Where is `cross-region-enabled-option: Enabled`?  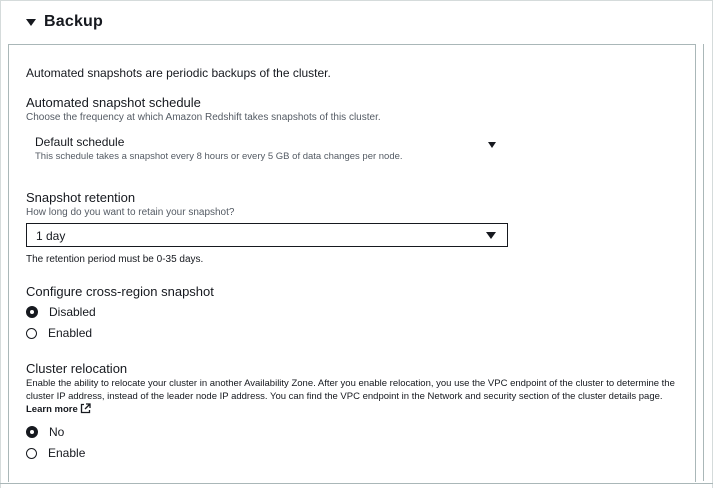 cross-region-enabled-option: Enabled is located at coordinates (59, 333).